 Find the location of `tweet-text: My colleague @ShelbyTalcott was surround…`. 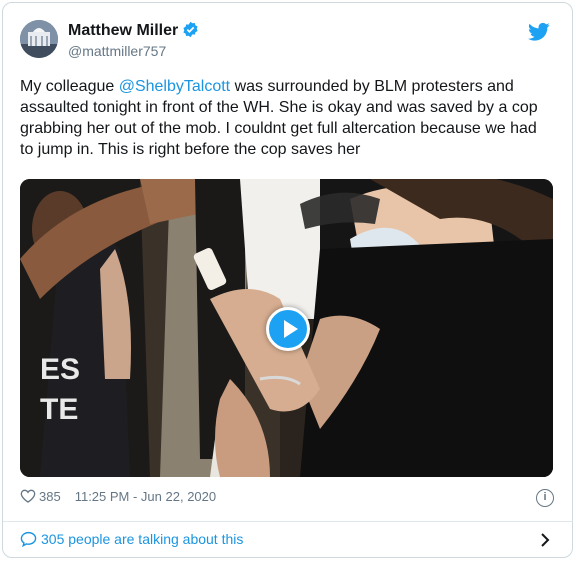

tweet-text: My colleague @ShelbyTalcott was surround… is located at coordinates (285, 118).